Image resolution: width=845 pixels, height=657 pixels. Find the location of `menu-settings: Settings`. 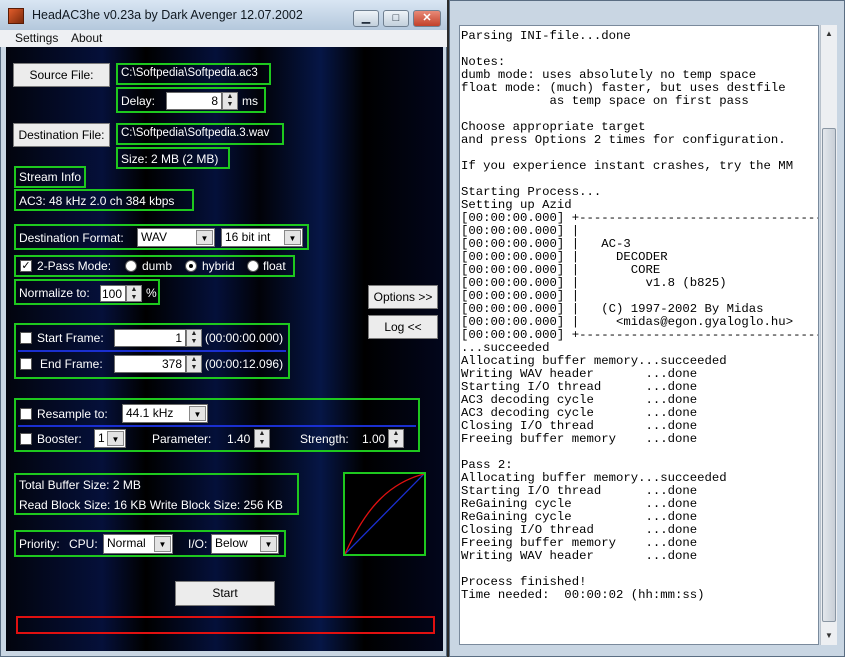

menu-settings: Settings is located at coordinates (36, 38).